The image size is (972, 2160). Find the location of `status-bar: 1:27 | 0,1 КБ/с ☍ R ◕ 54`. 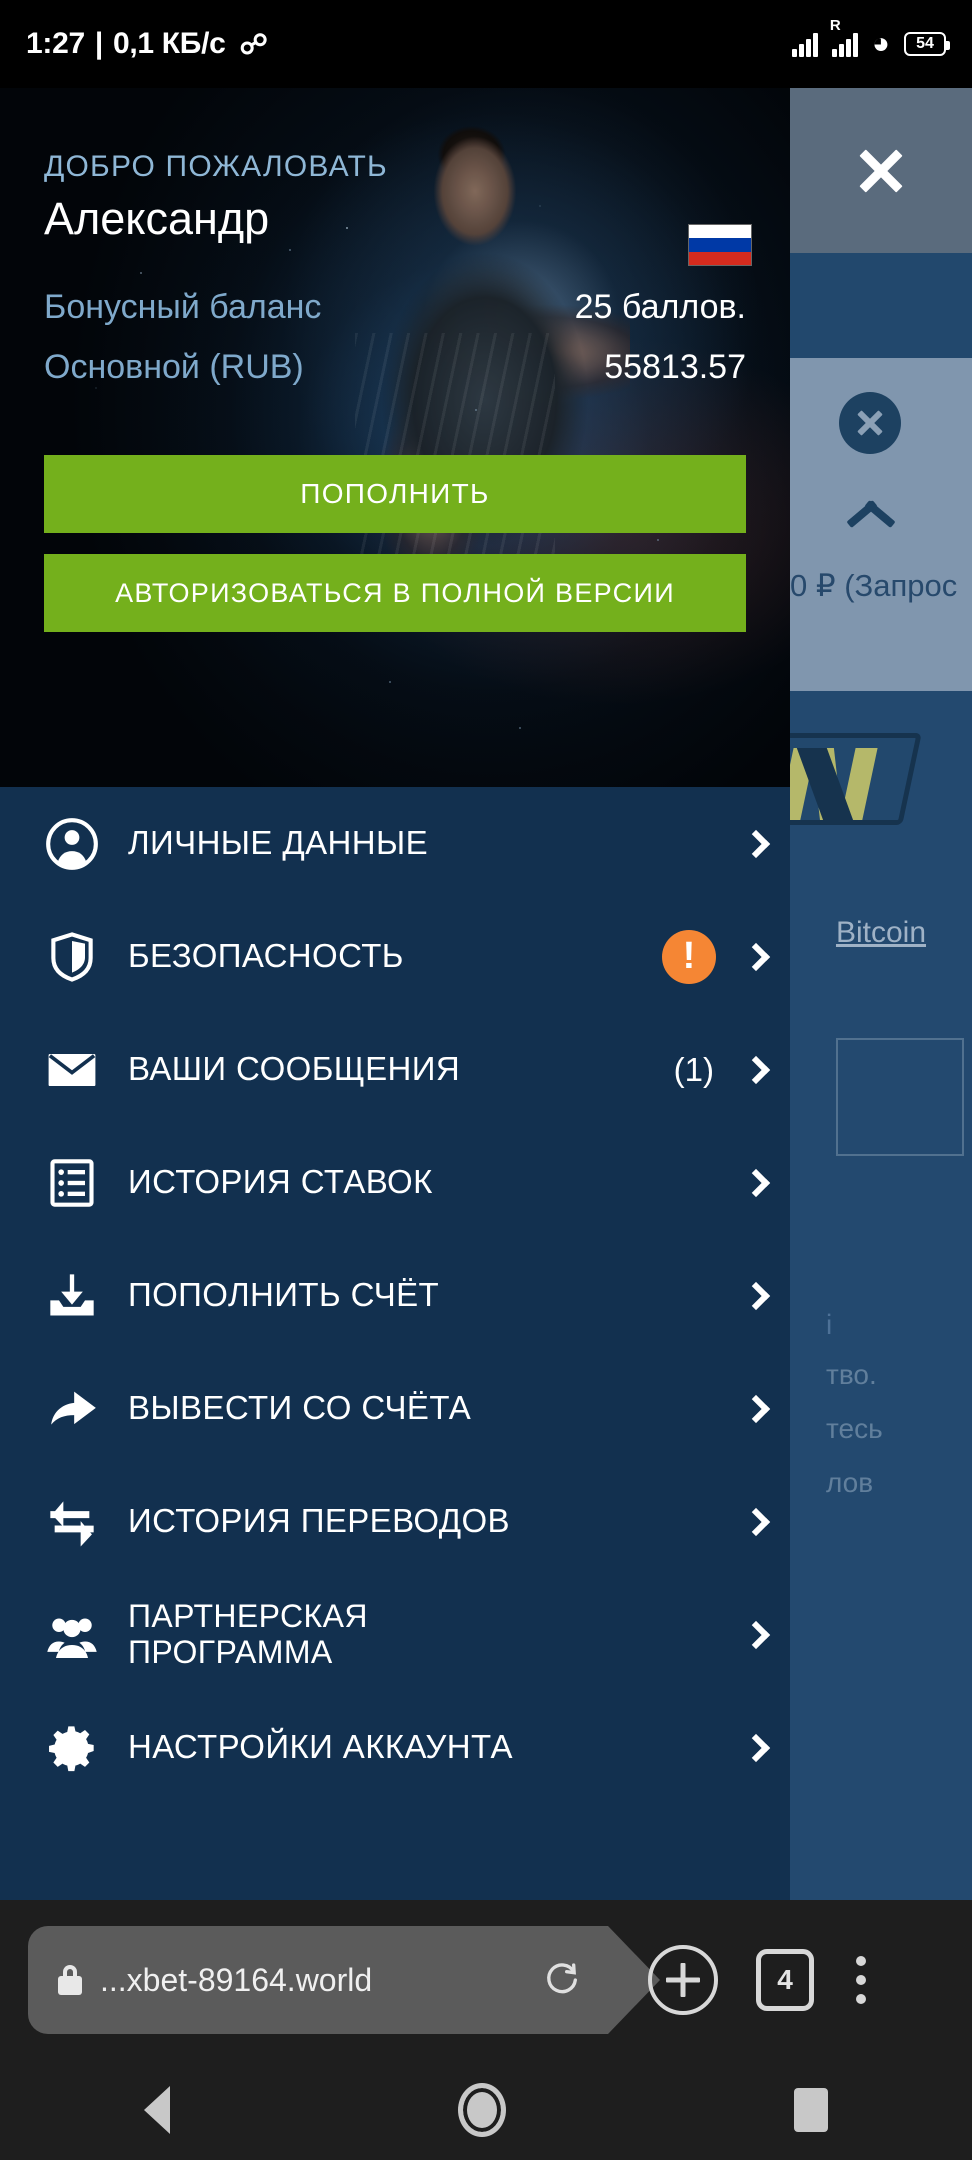

status-bar: 1:27 | 0,1 КБ/с ☍ R ◕ 54 is located at coordinates (486, 44).